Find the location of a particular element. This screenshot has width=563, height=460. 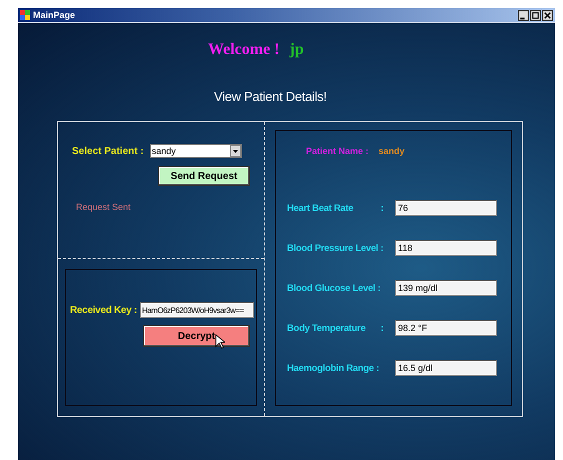

value-field: 139 mg/dl is located at coordinates (446, 288).